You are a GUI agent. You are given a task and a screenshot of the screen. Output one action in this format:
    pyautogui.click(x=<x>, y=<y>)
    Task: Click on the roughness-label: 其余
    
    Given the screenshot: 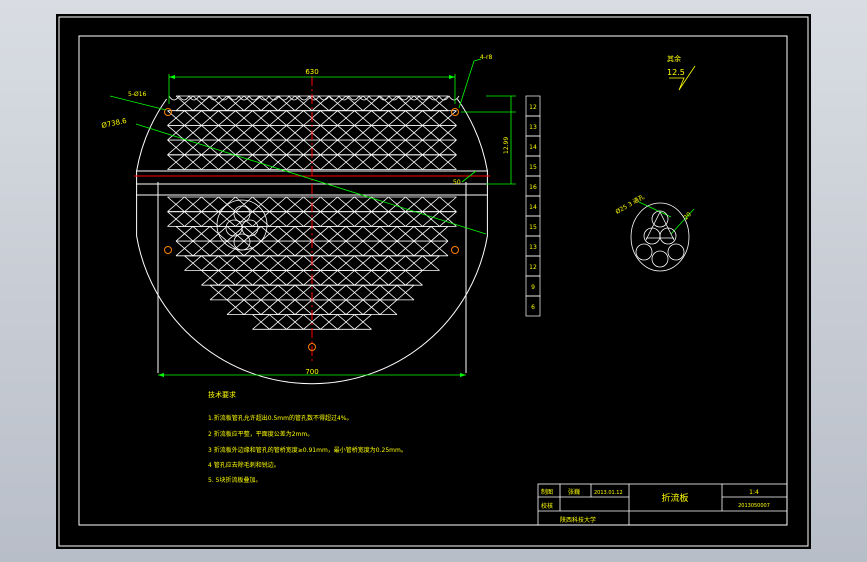 What is the action you would take?
    pyautogui.click(x=674, y=58)
    